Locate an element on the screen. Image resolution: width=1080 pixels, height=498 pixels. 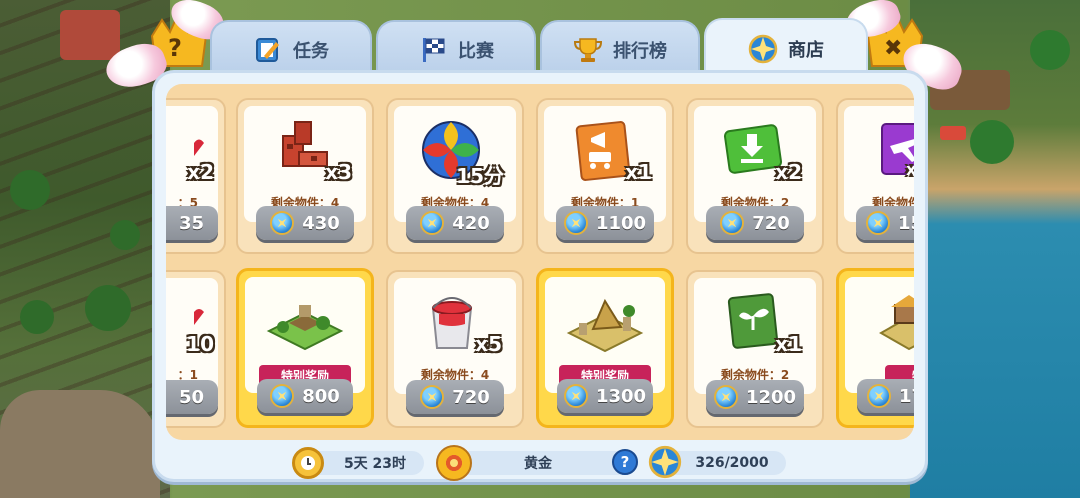
trophy-icon is located at coordinates (588, 50).